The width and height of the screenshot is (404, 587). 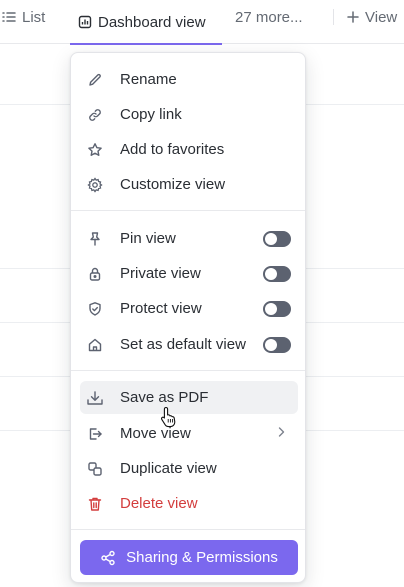 What do you see at coordinates (95, 115) in the screenshot?
I see `link-icon` at bounding box center [95, 115].